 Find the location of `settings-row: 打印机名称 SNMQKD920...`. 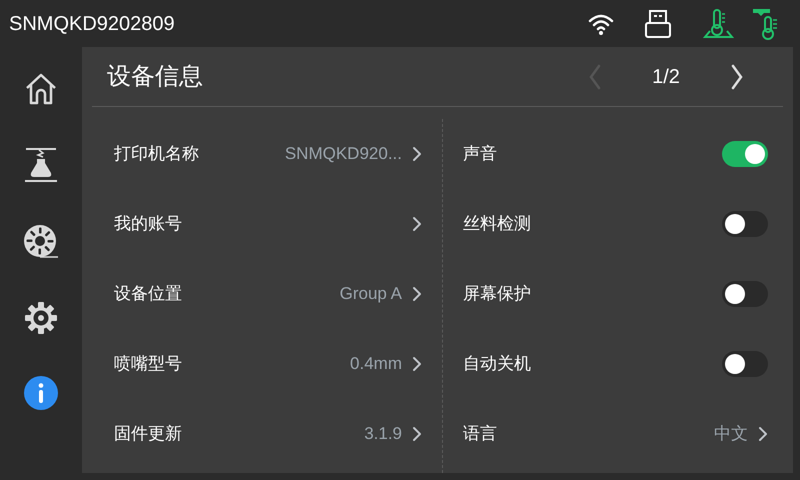

settings-row: 打印机名称 SNMQKD920... is located at coordinates (268, 154).